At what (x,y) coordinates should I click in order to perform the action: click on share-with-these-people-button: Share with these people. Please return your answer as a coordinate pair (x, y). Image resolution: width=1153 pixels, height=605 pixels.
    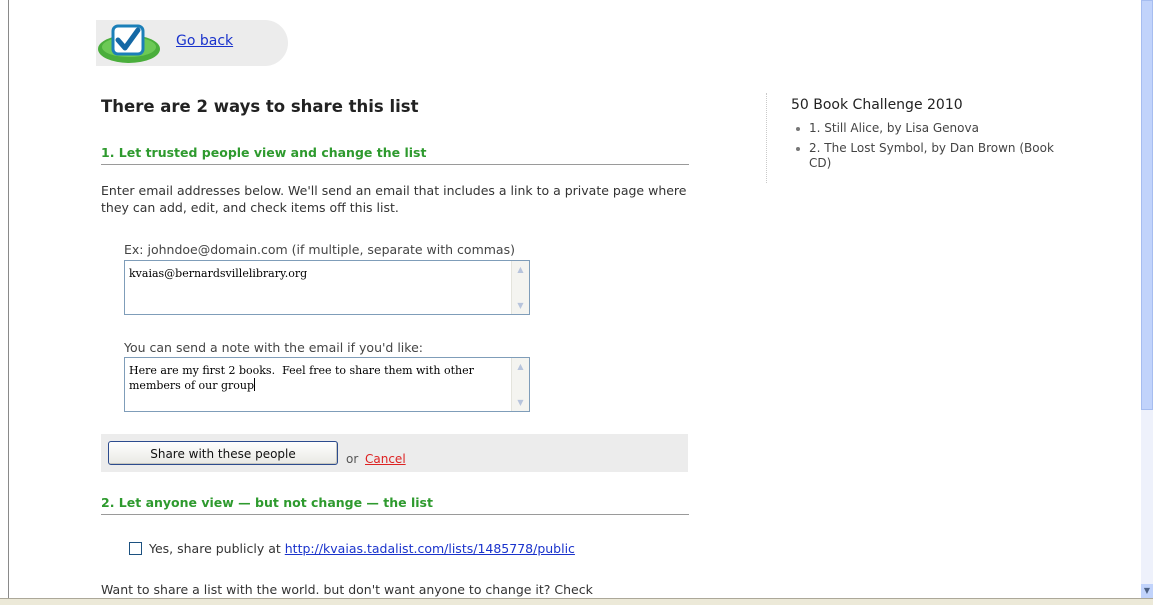
    Looking at the image, I should click on (223, 453).